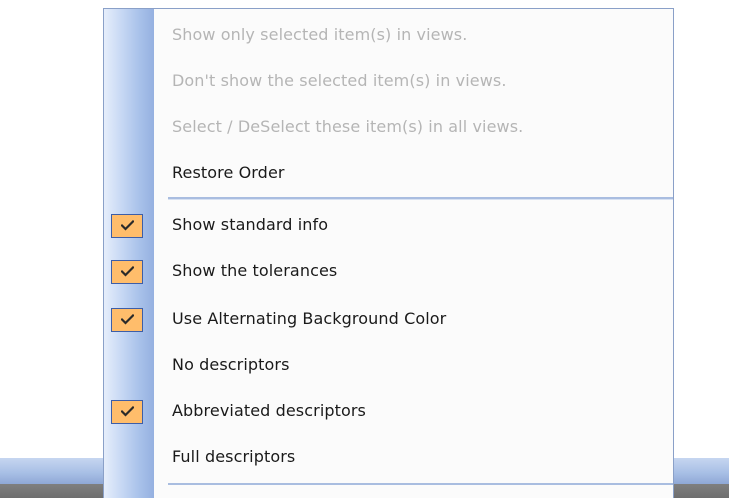  I want to click on menu-item-label: Show only selected item(s) in views., so click(320, 34).